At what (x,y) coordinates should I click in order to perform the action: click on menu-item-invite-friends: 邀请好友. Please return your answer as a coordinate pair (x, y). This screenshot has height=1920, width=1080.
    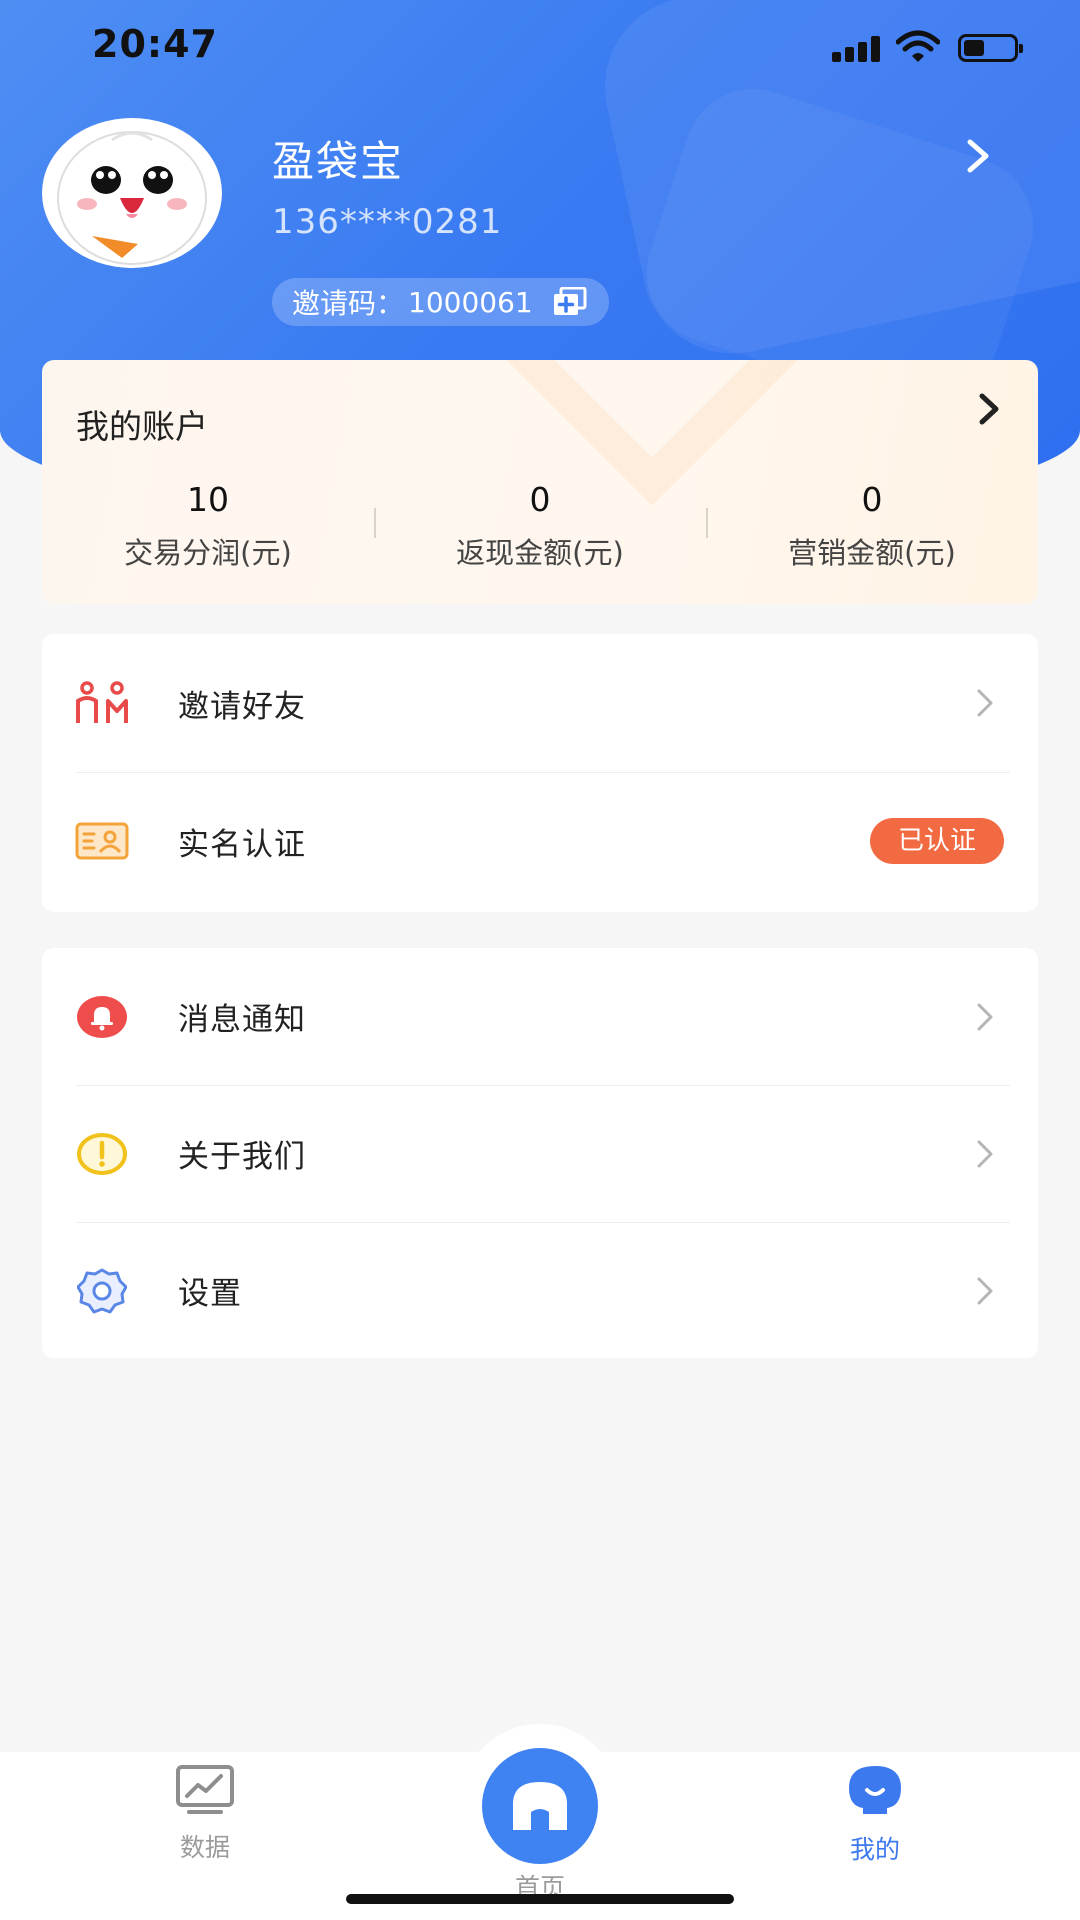
    Looking at the image, I should click on (540, 703).